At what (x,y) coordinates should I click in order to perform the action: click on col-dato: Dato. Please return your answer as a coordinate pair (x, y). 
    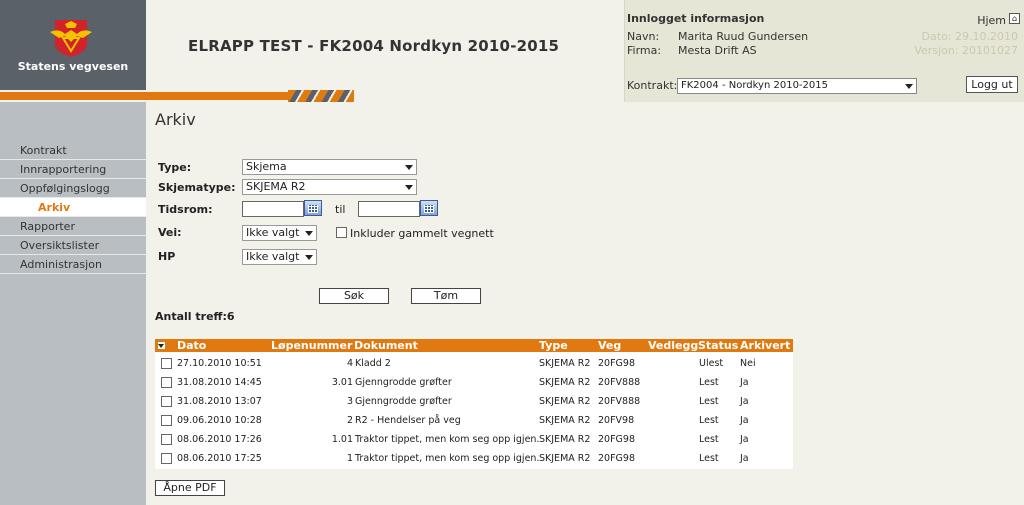
    Looking at the image, I should click on (191, 345).